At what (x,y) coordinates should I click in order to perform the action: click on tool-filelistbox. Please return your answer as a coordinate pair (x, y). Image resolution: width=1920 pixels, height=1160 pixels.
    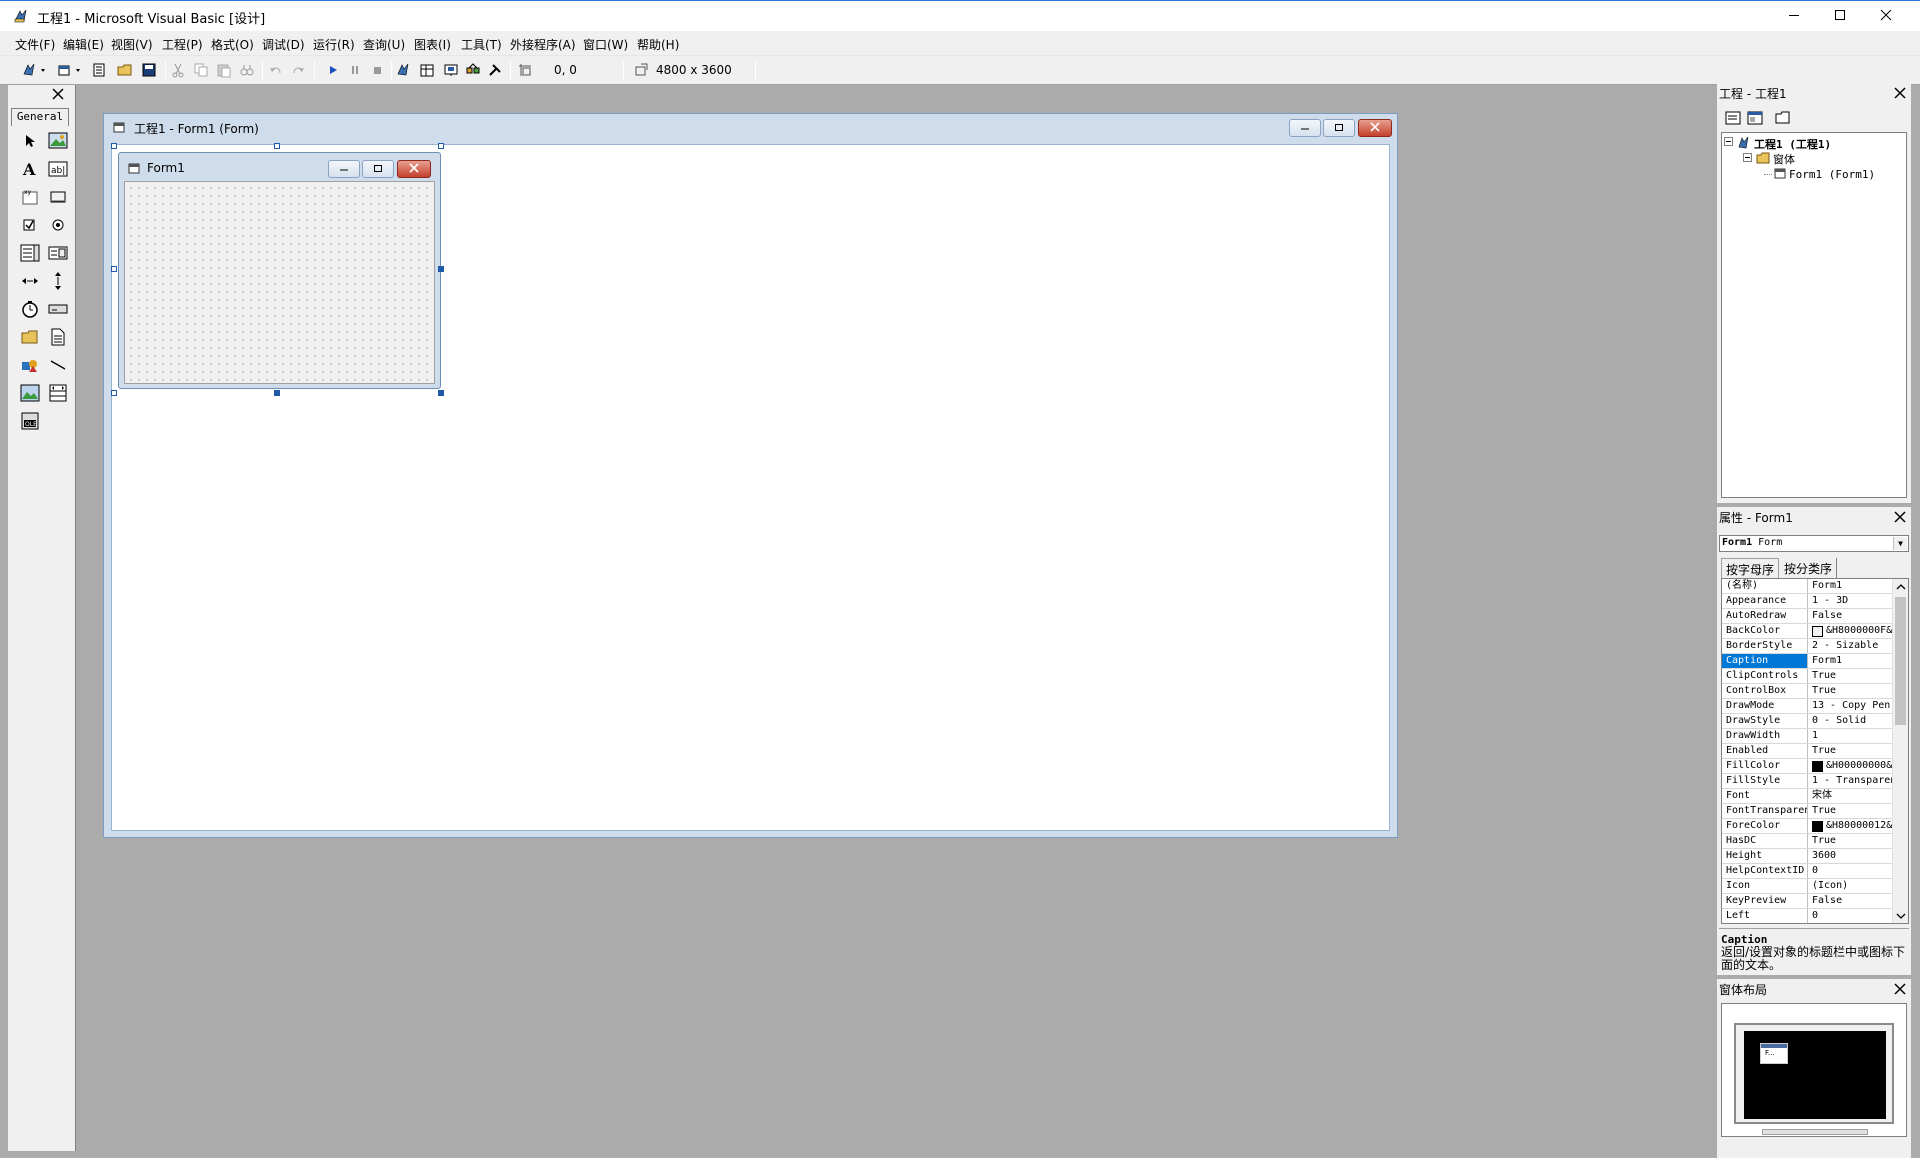
    Looking at the image, I should click on (58, 338).